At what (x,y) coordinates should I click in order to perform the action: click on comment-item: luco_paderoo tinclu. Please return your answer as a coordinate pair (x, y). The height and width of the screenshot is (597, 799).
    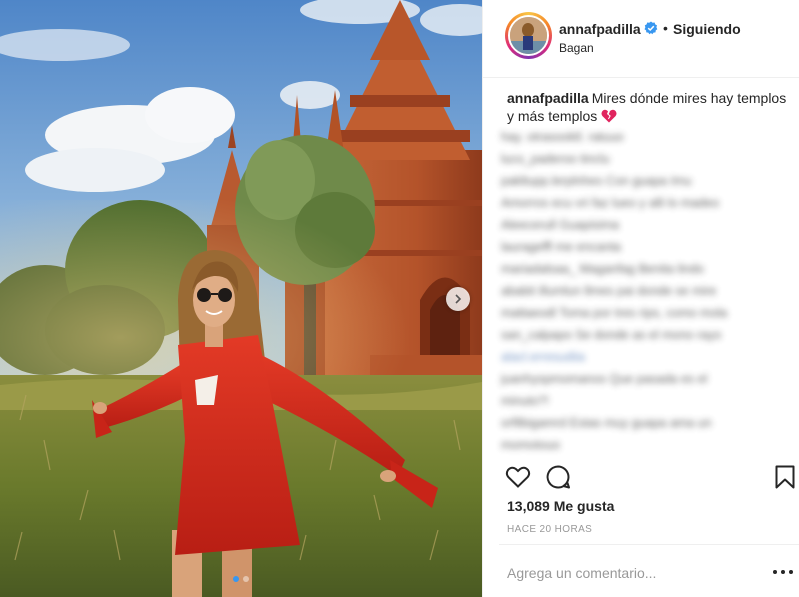
    Looking at the image, I should click on (555, 159).